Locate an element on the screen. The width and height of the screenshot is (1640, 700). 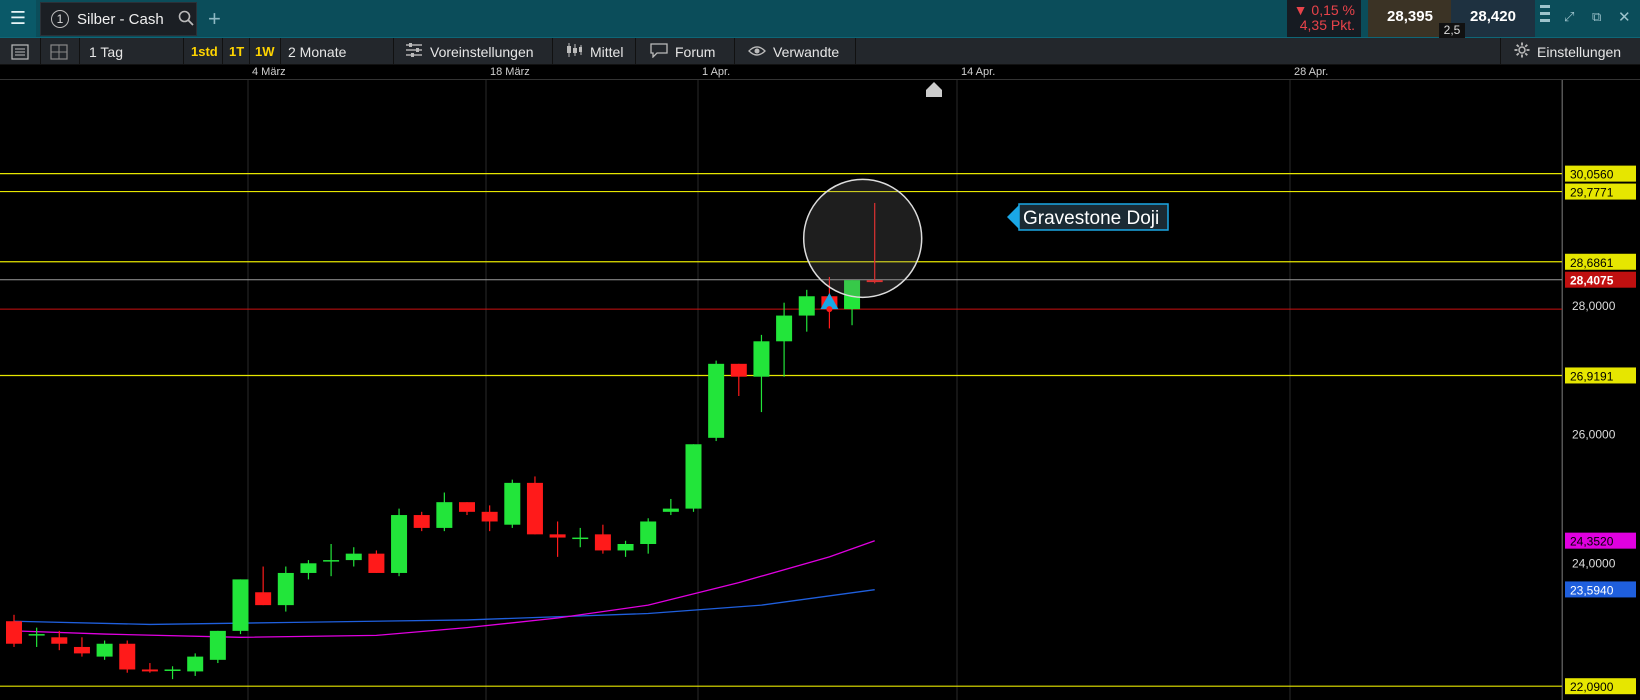
level-price-tag: 28,6861 is located at coordinates (1592, 263).